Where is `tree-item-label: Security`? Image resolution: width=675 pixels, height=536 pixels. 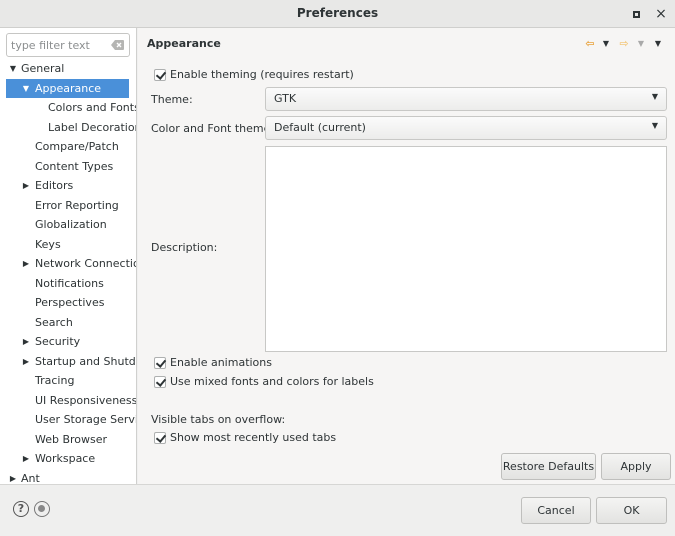 tree-item-label: Security is located at coordinates (58, 341).